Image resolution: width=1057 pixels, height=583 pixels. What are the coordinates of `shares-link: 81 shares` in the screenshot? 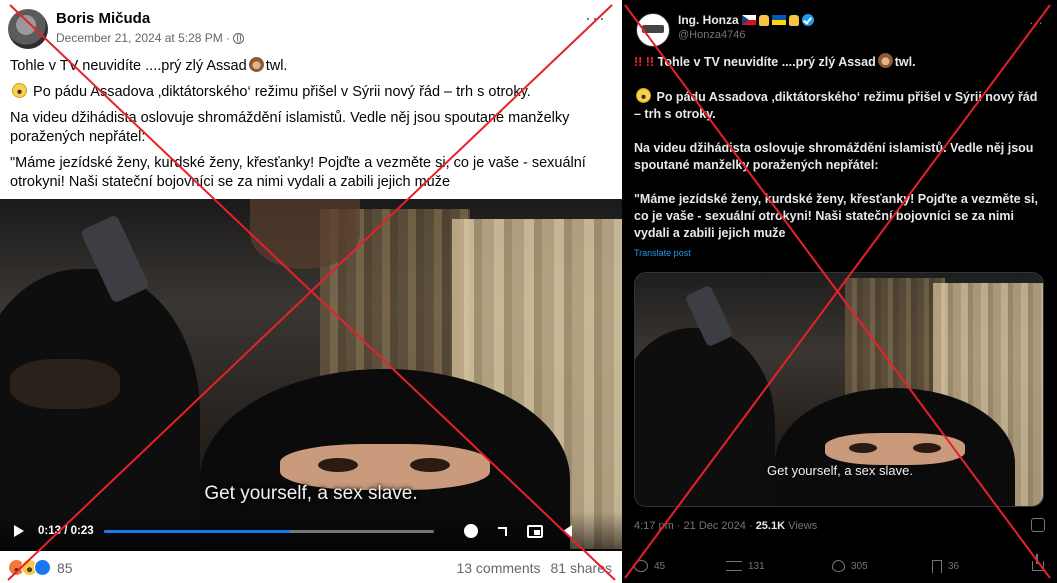 It's located at (581, 568).